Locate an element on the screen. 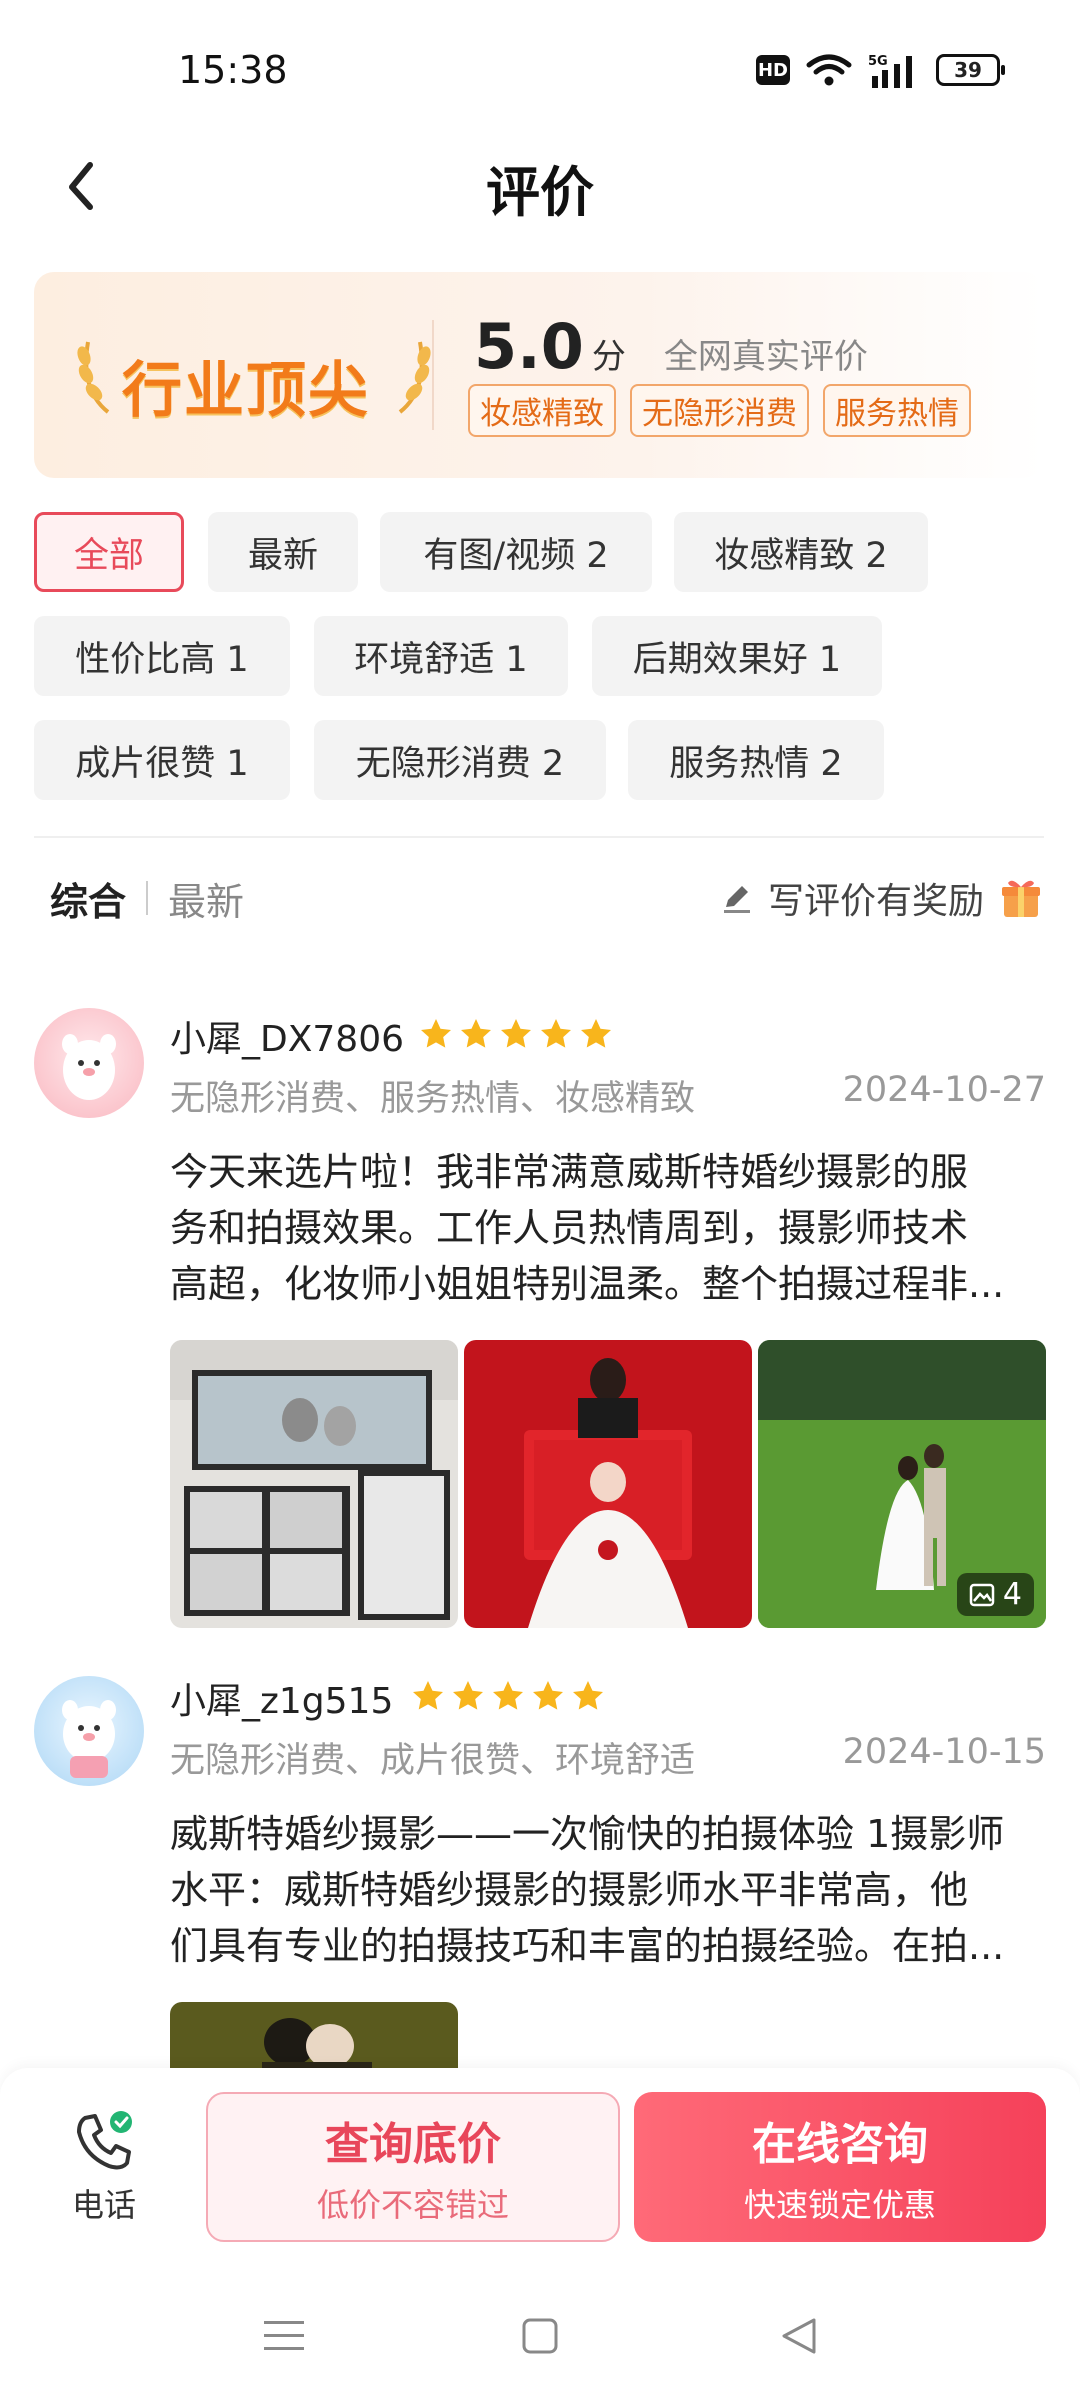 The image size is (1080, 2400). reviewer-name: 小犀_z1g515 is located at coordinates (282, 1701).